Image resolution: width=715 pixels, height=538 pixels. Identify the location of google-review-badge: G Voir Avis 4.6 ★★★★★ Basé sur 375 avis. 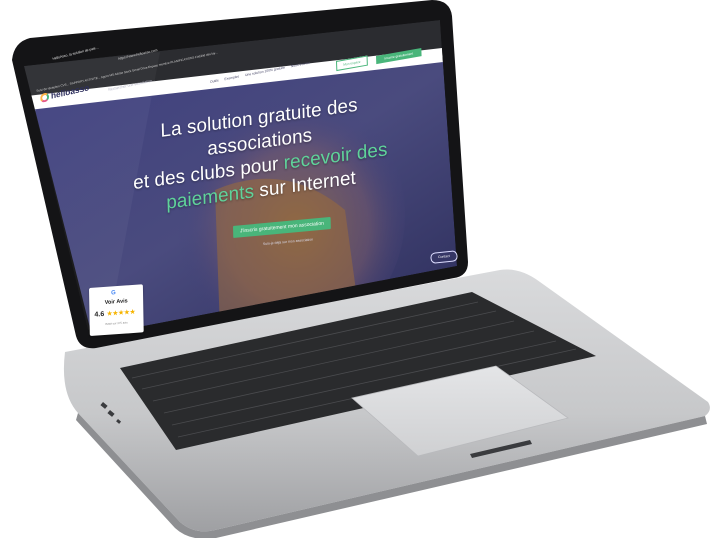
(116, 310).